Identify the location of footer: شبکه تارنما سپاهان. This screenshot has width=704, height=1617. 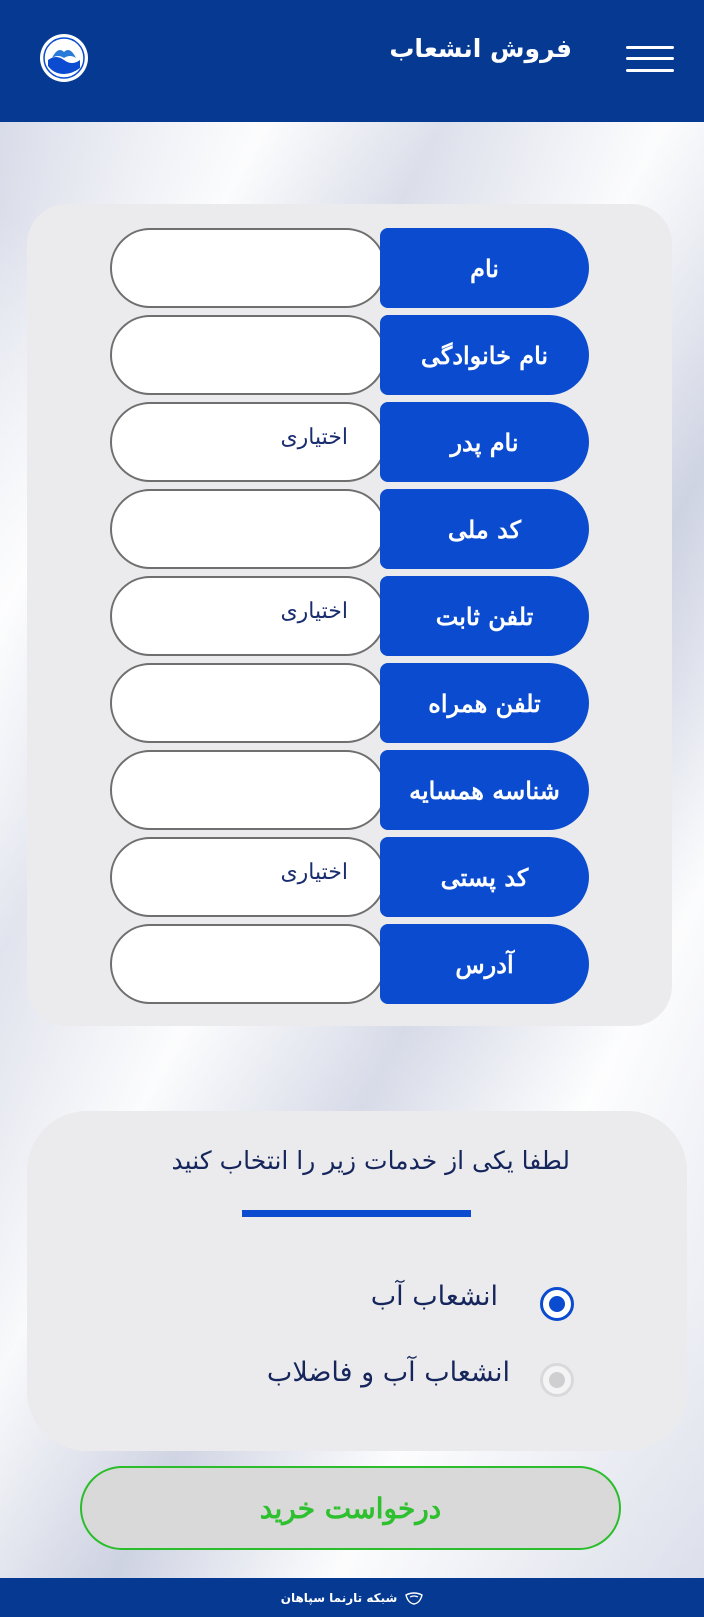
(352, 1597).